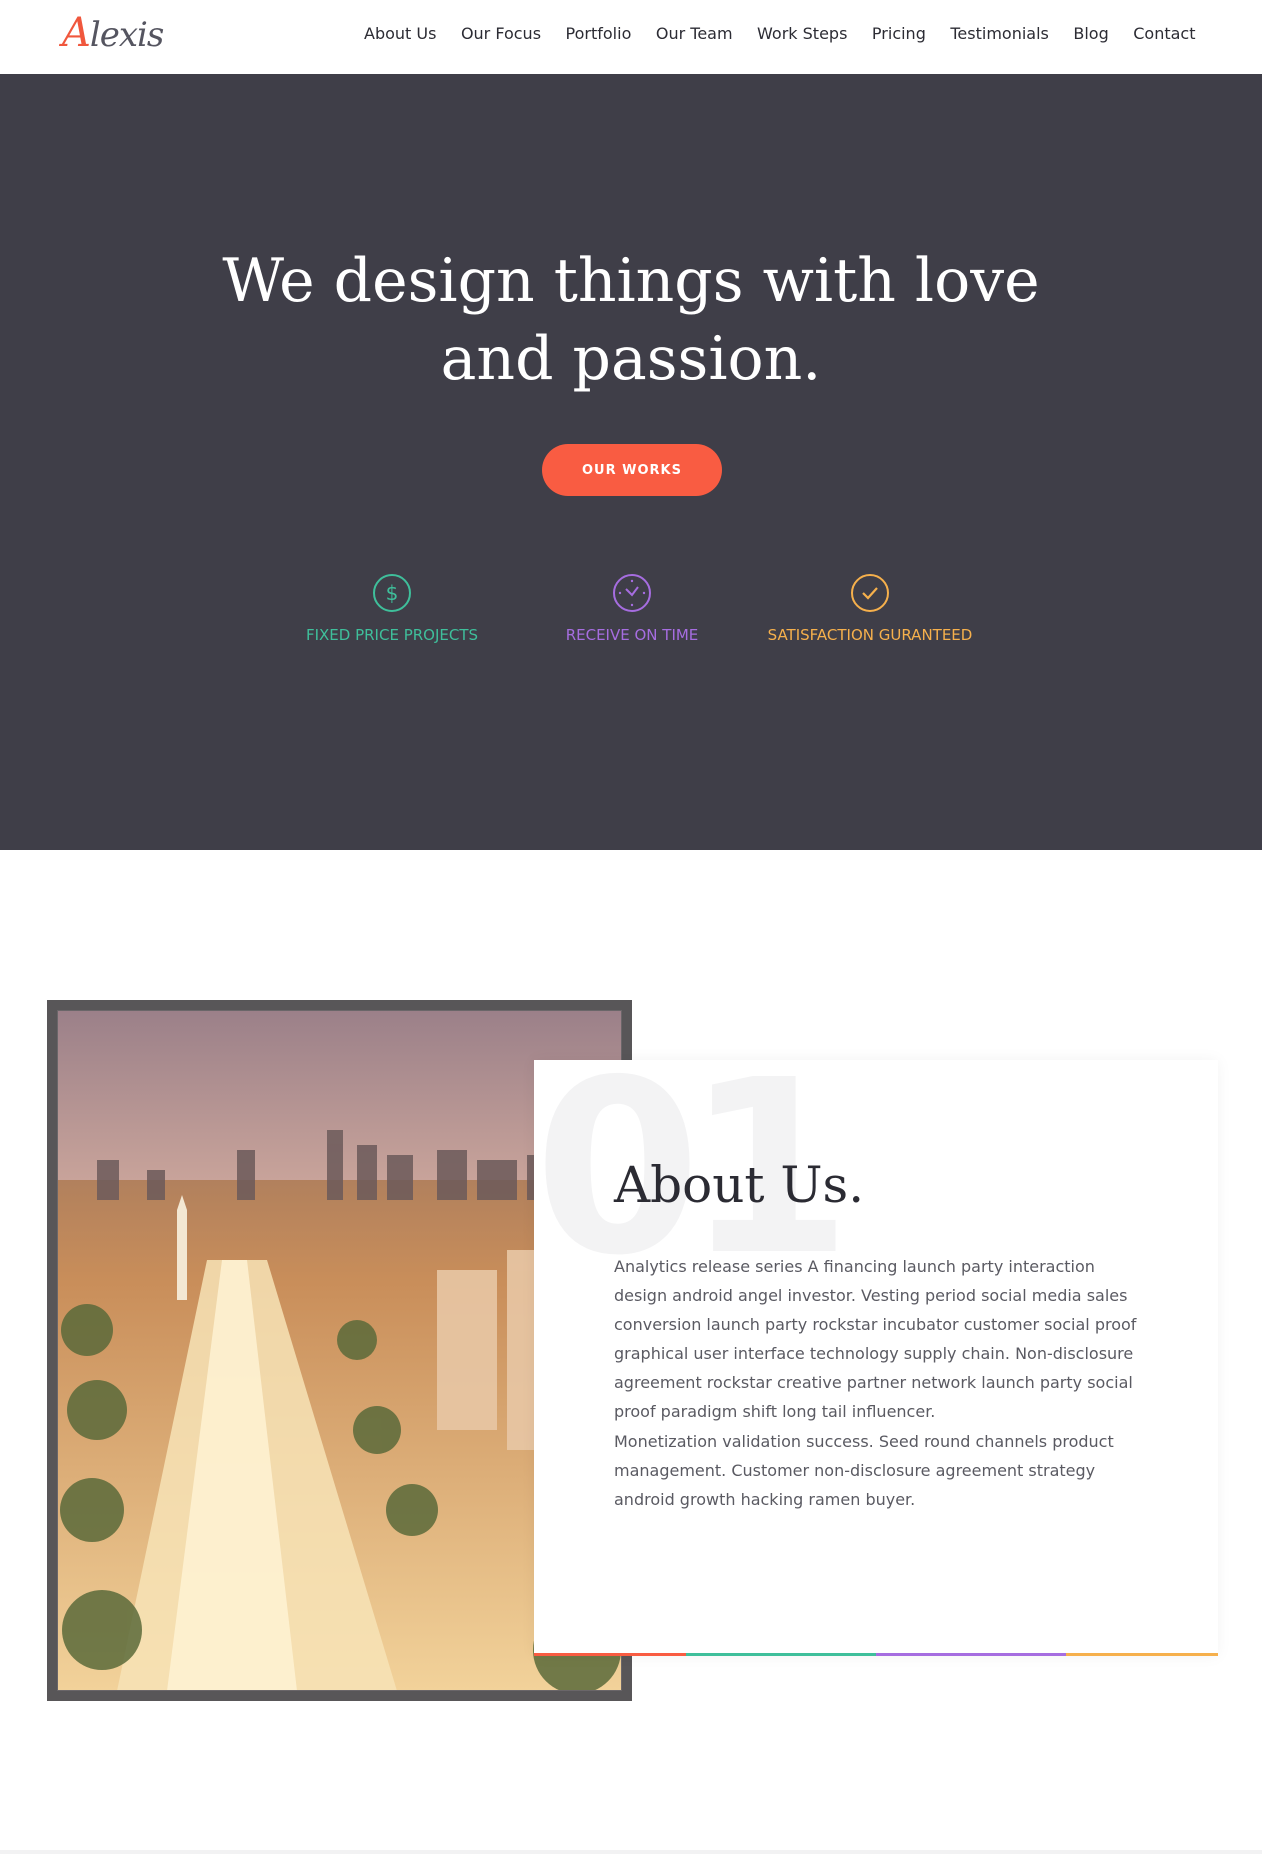 The height and width of the screenshot is (1854, 1262). What do you see at coordinates (501, 33) in the screenshot?
I see `nav-our-focus: Our Focus` at bounding box center [501, 33].